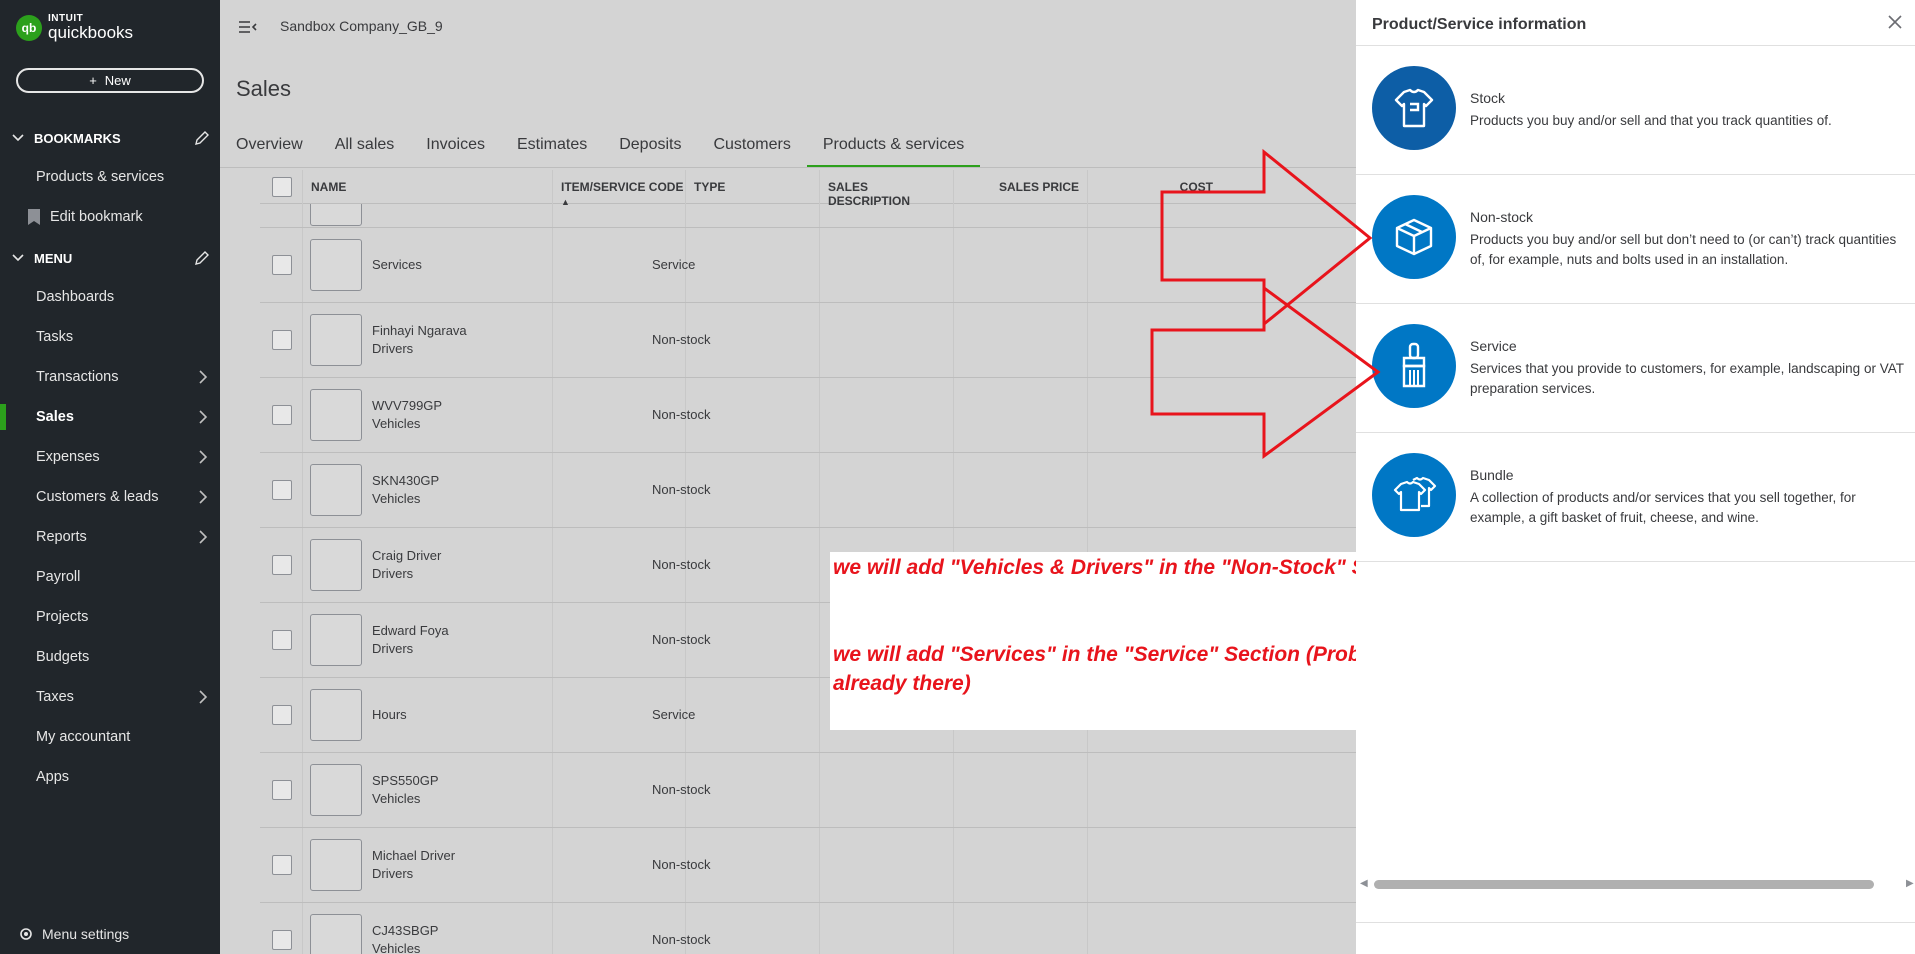 The width and height of the screenshot is (1915, 954). I want to click on annotation-arrow-non-stock, so click(1266, 238).